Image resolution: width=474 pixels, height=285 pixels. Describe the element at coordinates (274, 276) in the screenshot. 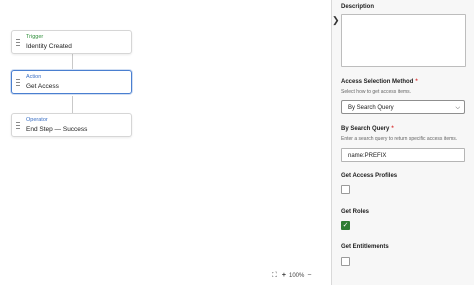

I see `fit-view-icon: ⛶` at that location.